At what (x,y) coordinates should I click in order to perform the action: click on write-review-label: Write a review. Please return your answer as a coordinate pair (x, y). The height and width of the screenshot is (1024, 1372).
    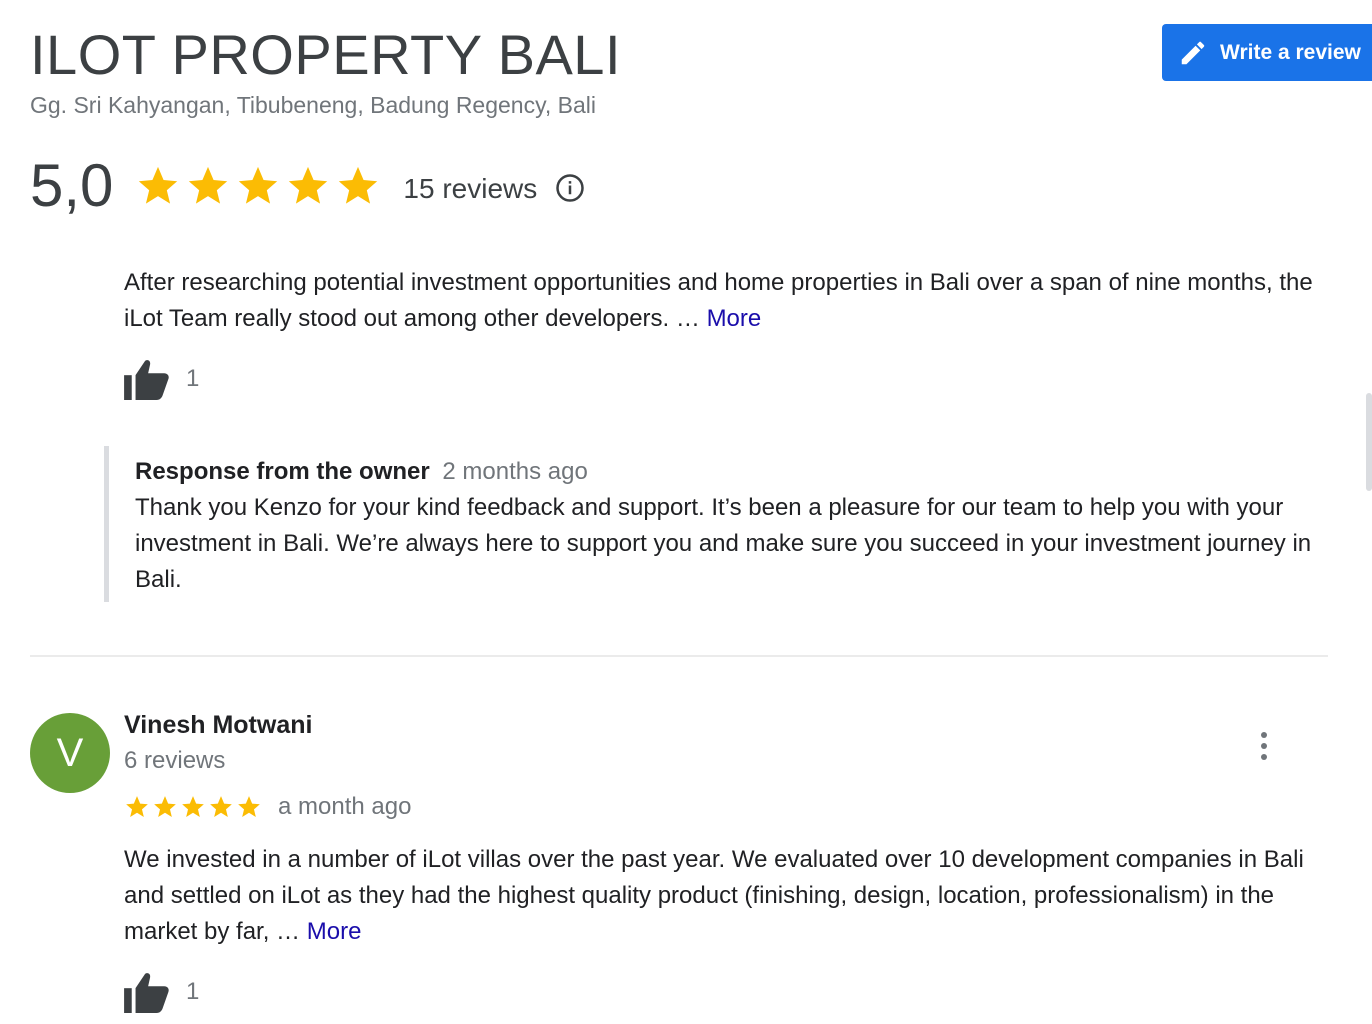
    Looking at the image, I should click on (1290, 52).